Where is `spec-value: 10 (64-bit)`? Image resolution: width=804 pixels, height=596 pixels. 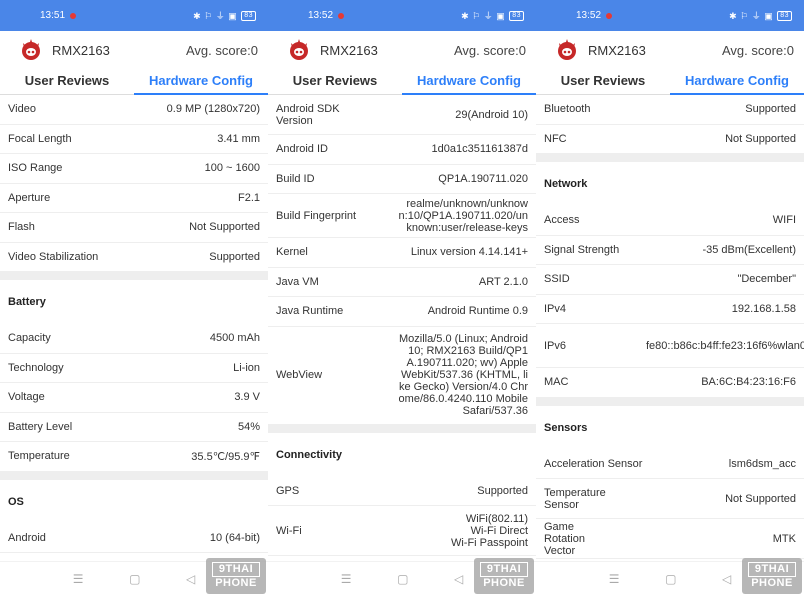
spec-value: 10 (64-bit) is located at coordinates (234, 537).